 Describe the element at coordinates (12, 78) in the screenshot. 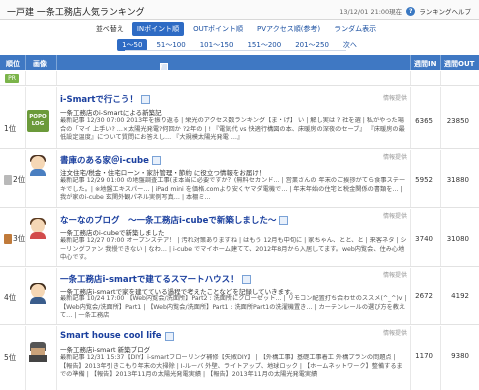

I see `pr-badge: PR` at that location.